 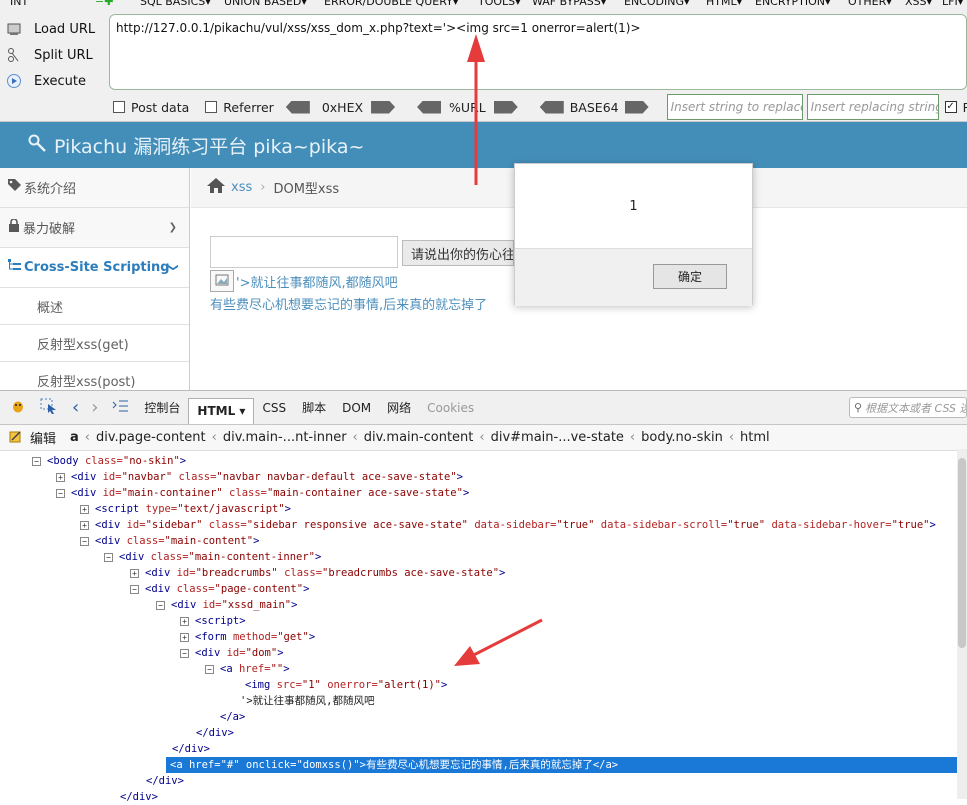 What do you see at coordinates (391, 4) in the screenshot?
I see `menu-error-double-query: ERROR/DOUBLE QUERY▾` at bounding box center [391, 4].